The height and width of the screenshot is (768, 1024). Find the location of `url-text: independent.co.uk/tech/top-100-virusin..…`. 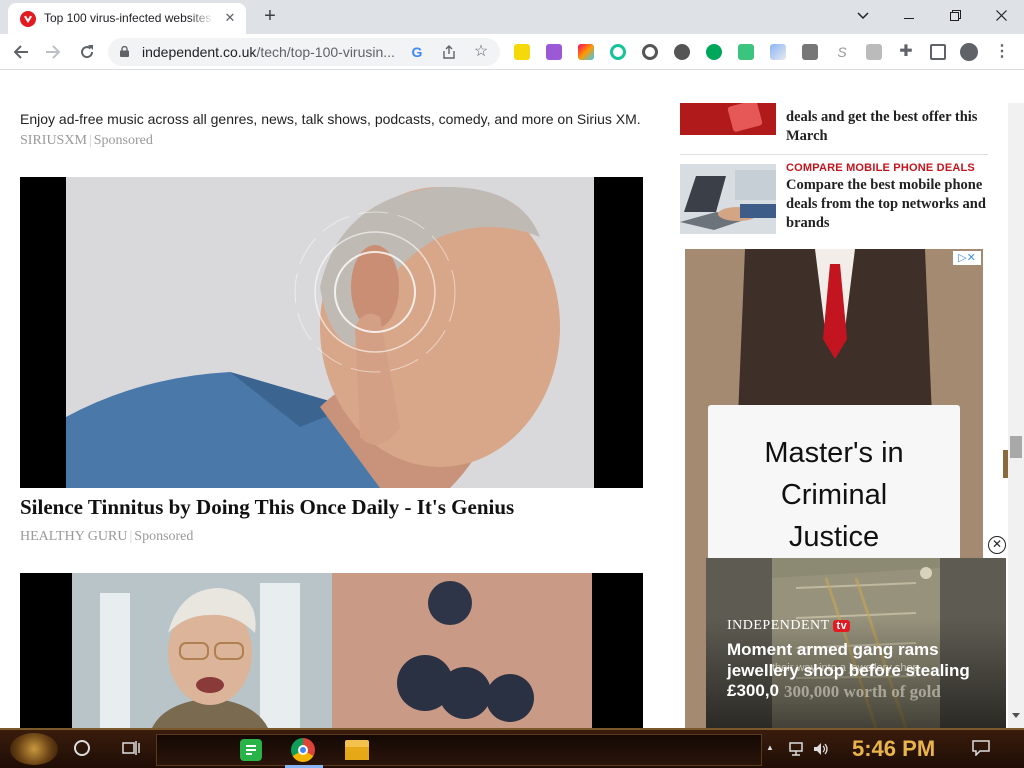

url-text: independent.co.uk/tech/top-100-virusin..… is located at coordinates (268, 52).